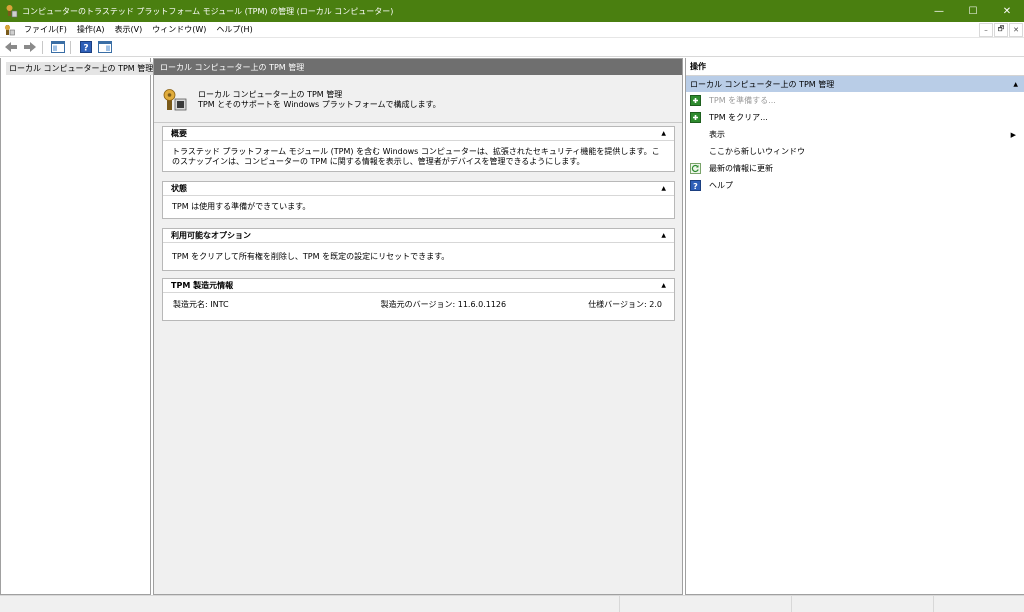 The width and height of the screenshot is (1024, 612). Describe the element at coordinates (418, 189) in the screenshot. I see `status-header: 状態 ▲` at that location.